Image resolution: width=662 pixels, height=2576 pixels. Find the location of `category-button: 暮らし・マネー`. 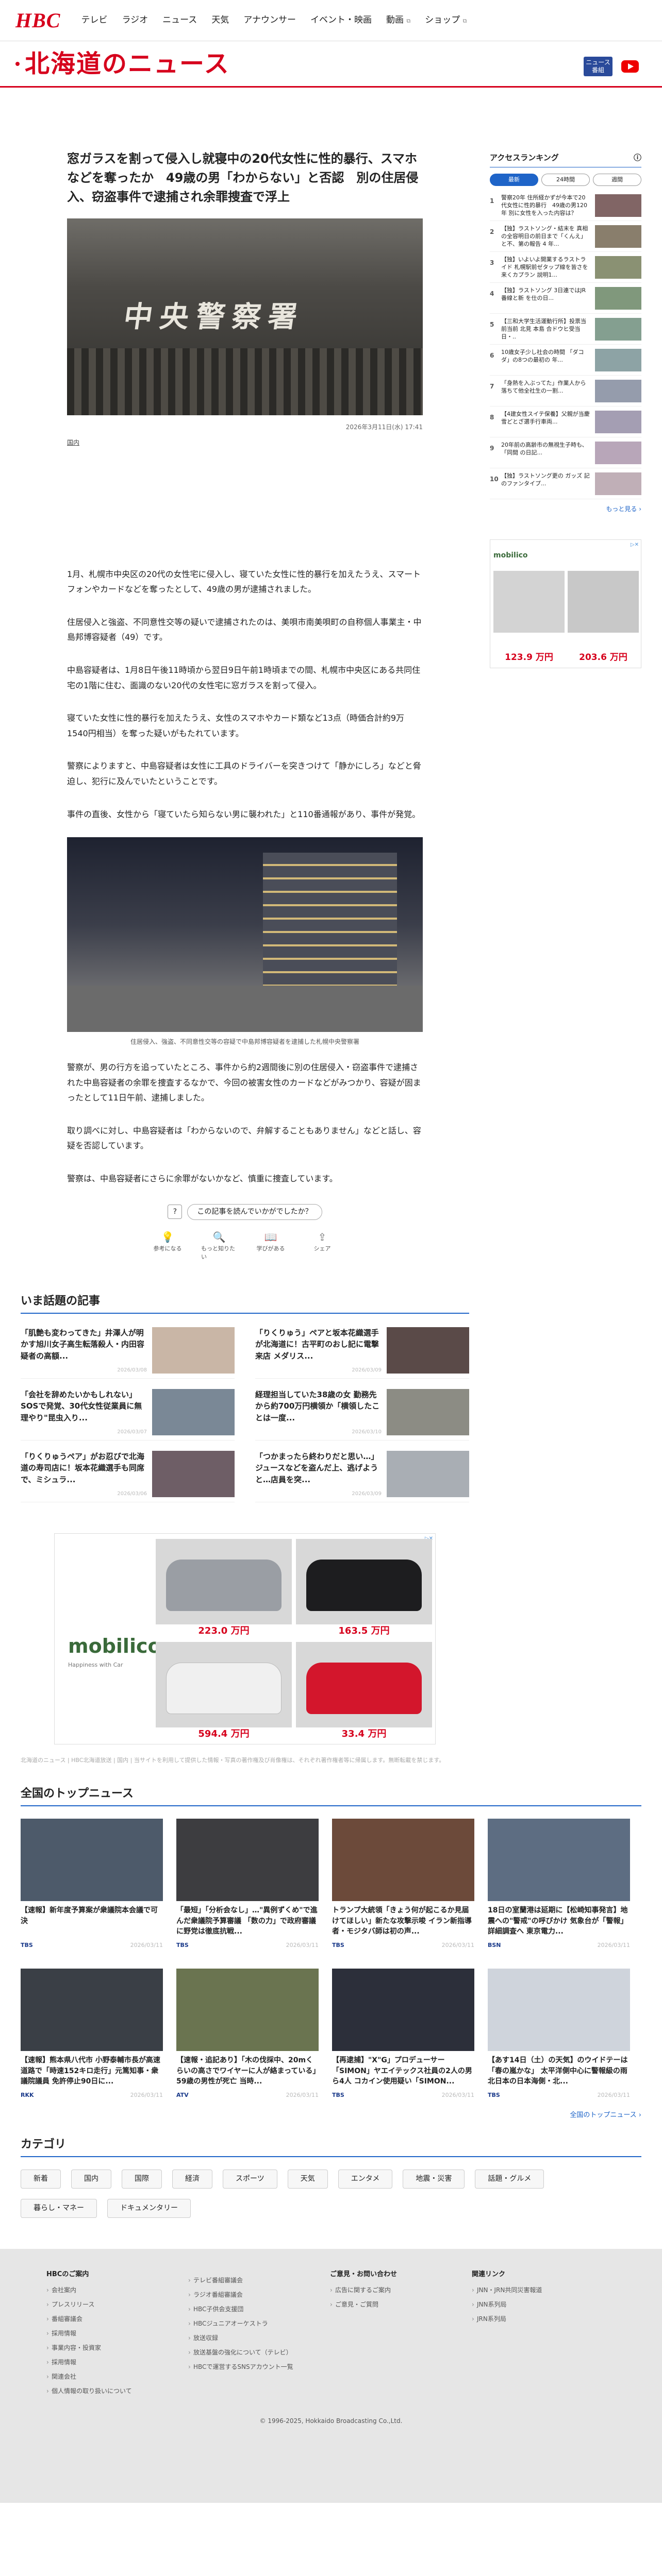

category-button: 暮らし・マネー is located at coordinates (59, 2208).